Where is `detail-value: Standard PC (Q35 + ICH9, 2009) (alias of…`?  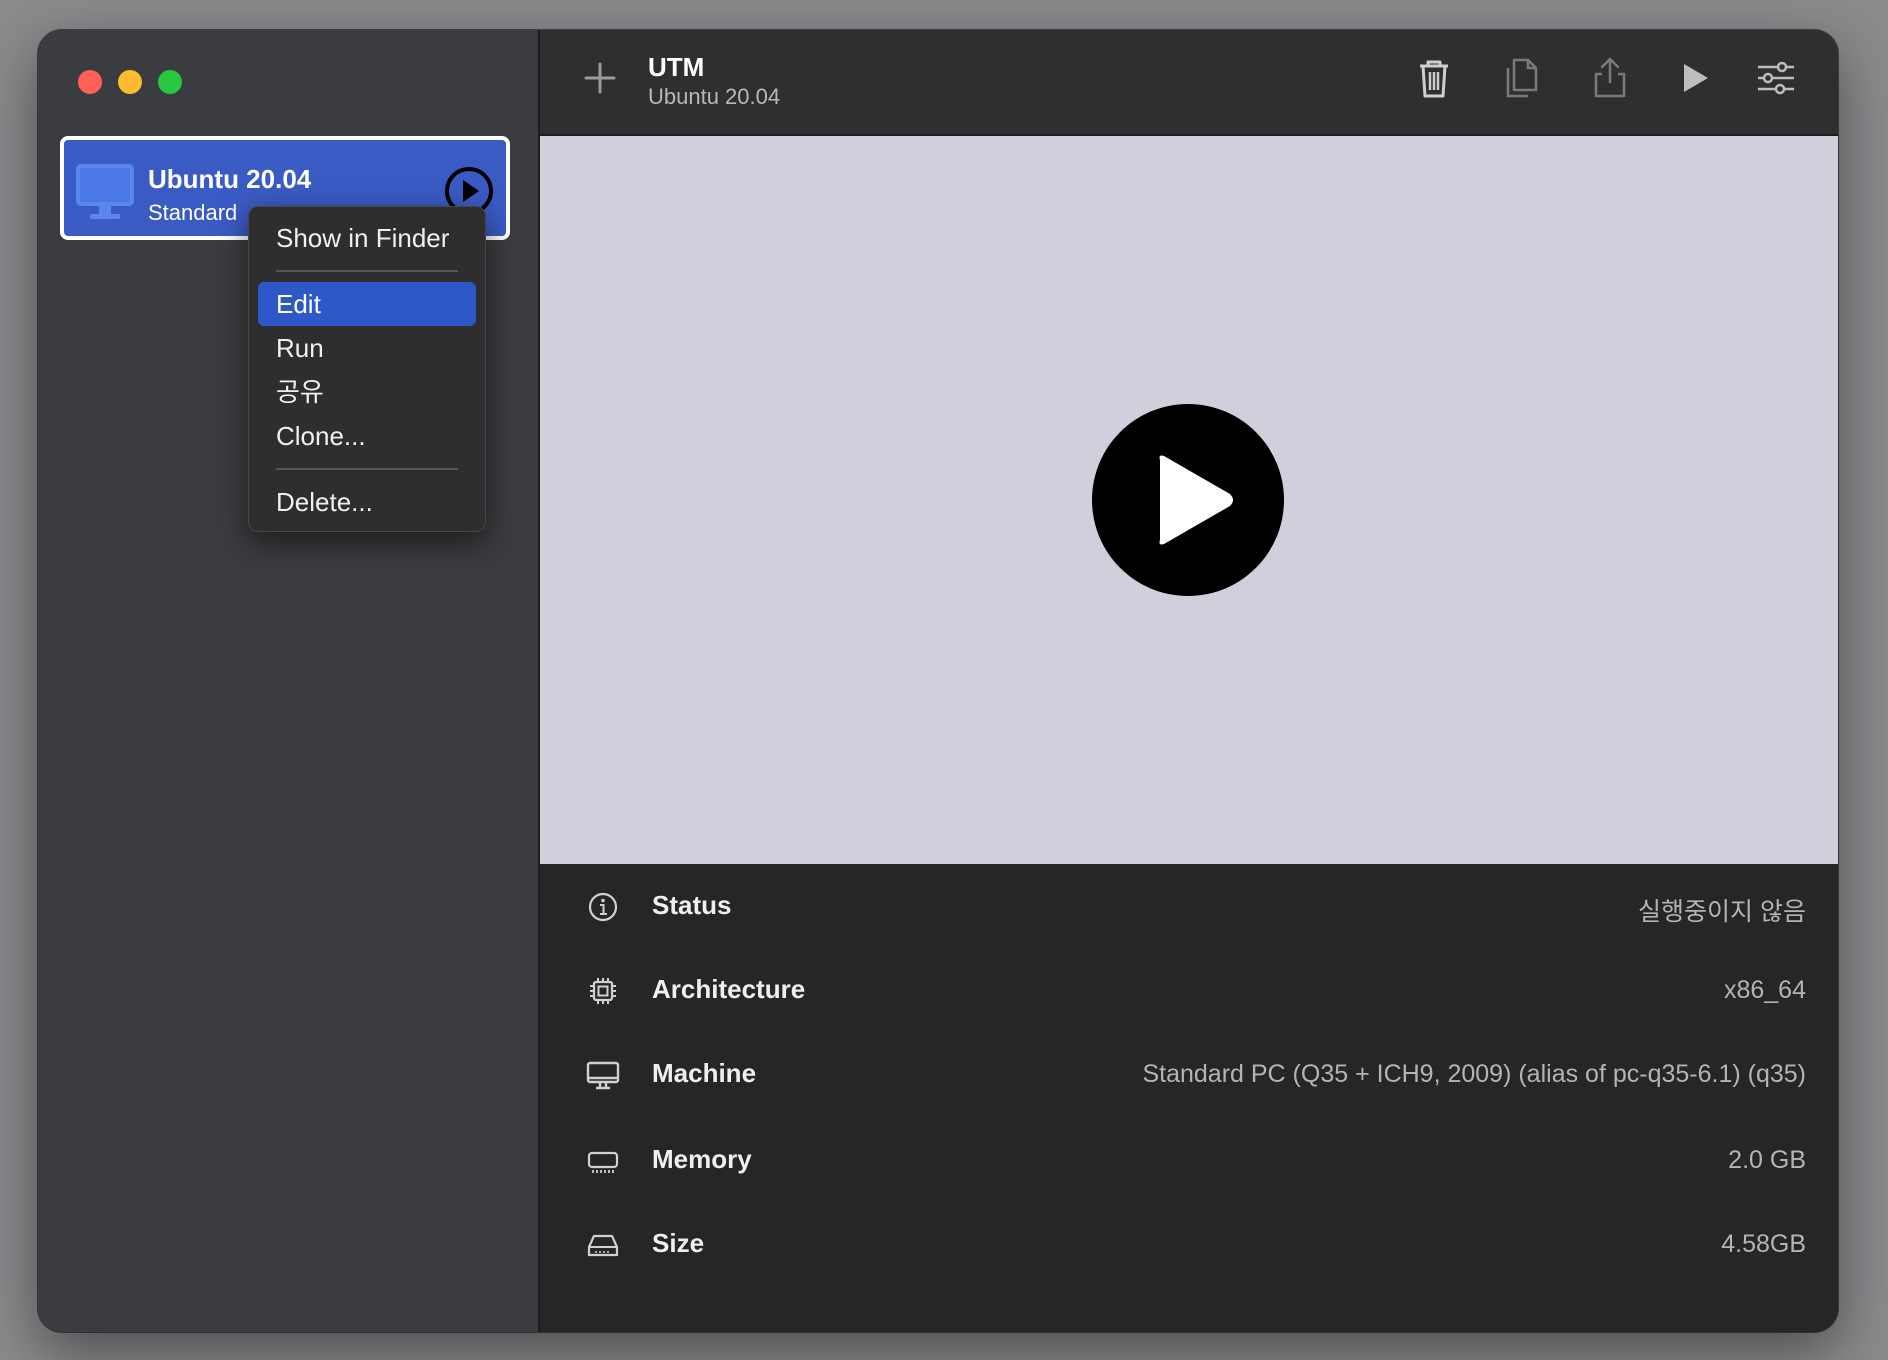
detail-value: Standard PC (Q35 + ICH9, 2009) (alias of… is located at coordinates (1474, 1074).